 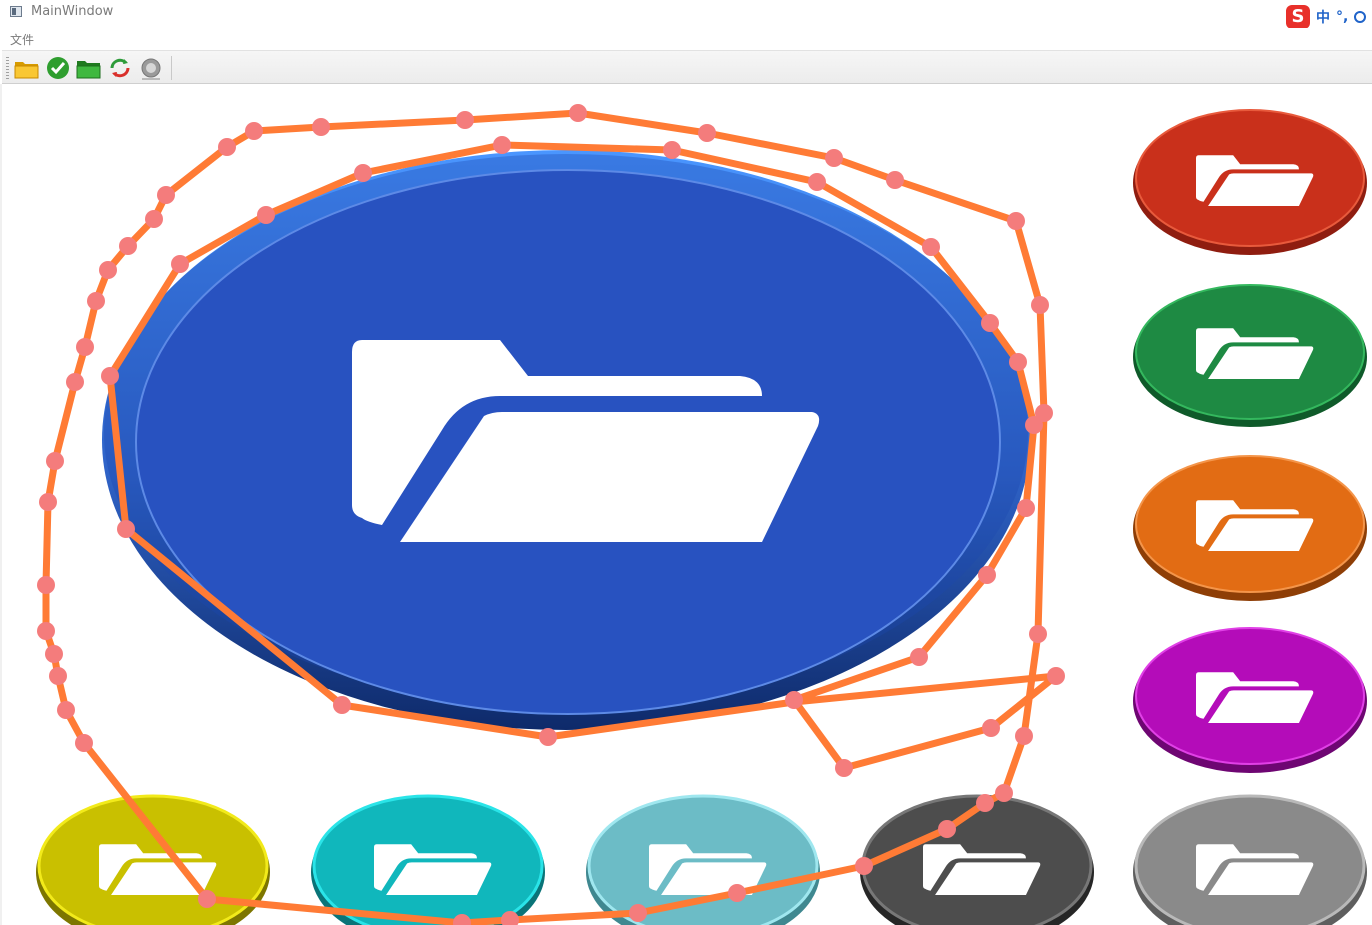 I want to click on cyan-folder-button, so click(x=428, y=859).